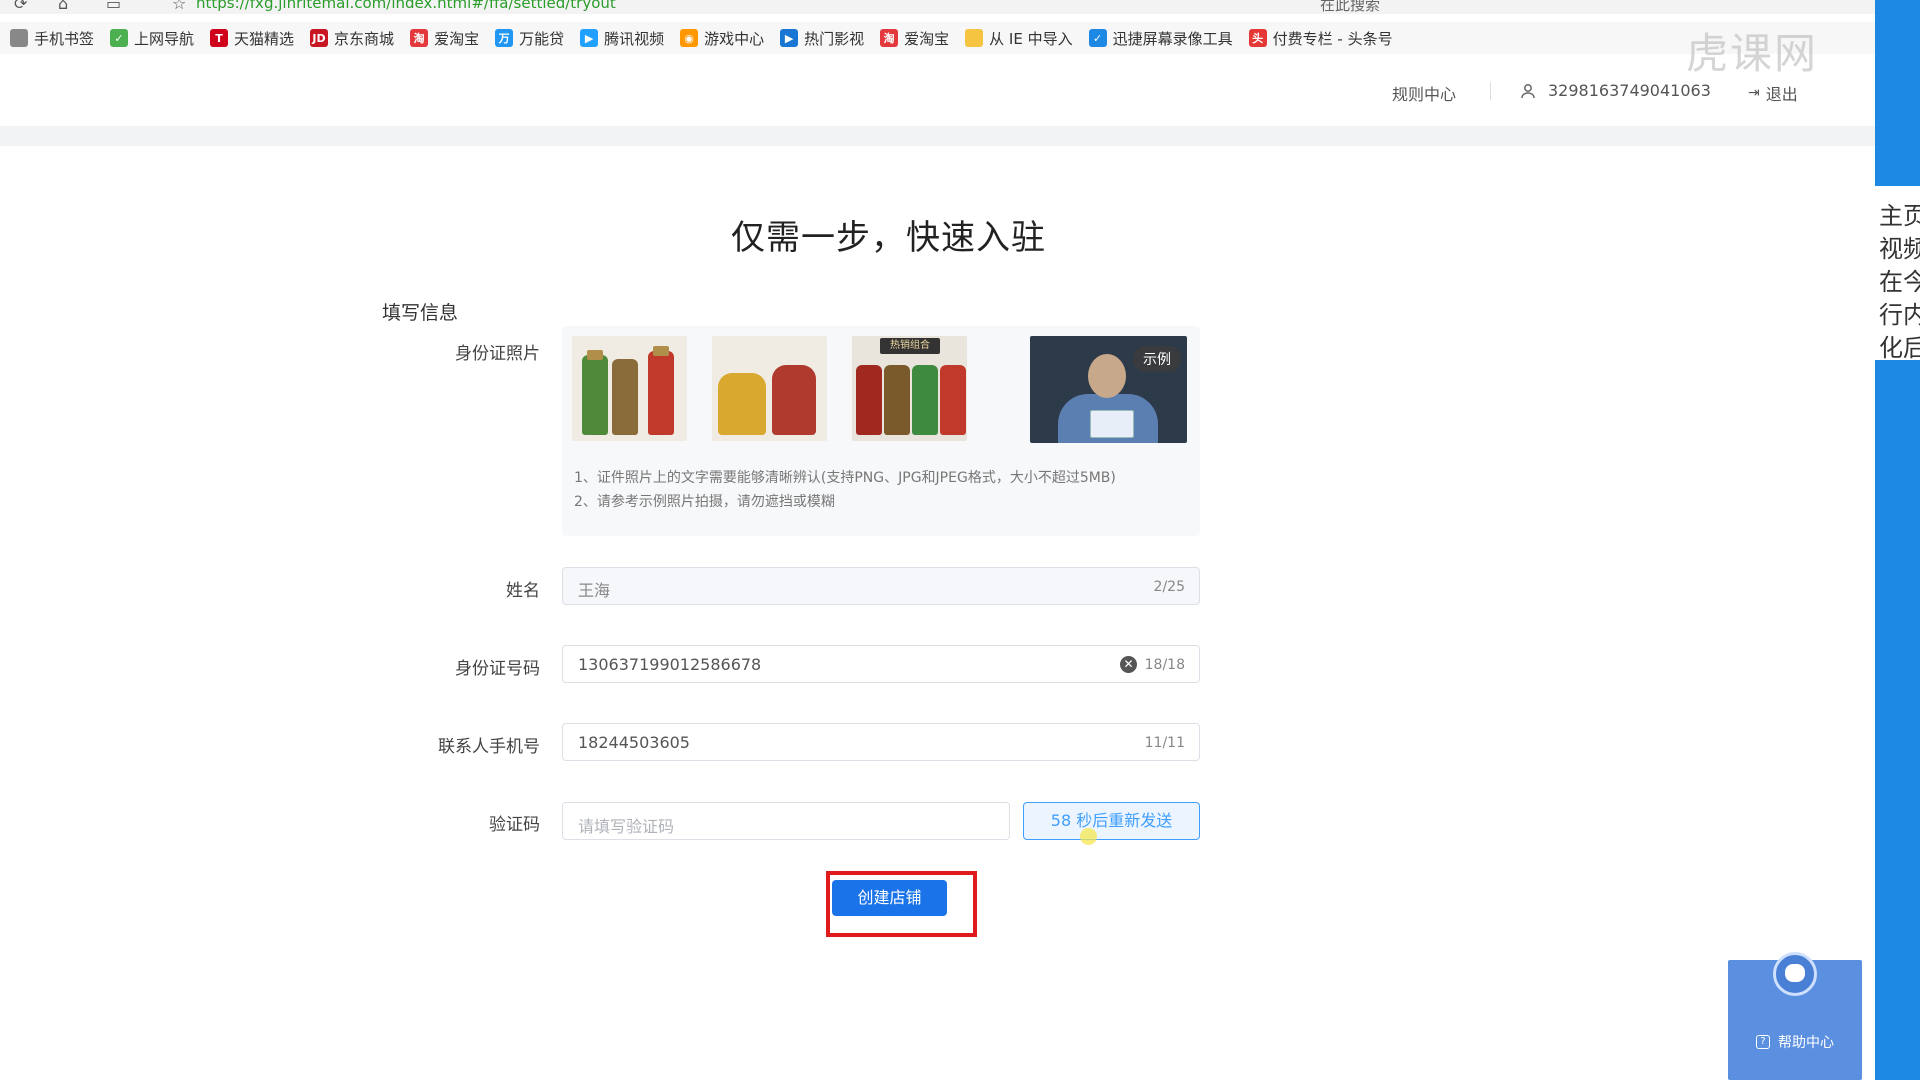 This screenshot has width=1920, height=1080. What do you see at coordinates (497, 354) in the screenshot?
I see `id-photo-label: 身份证照片` at bounding box center [497, 354].